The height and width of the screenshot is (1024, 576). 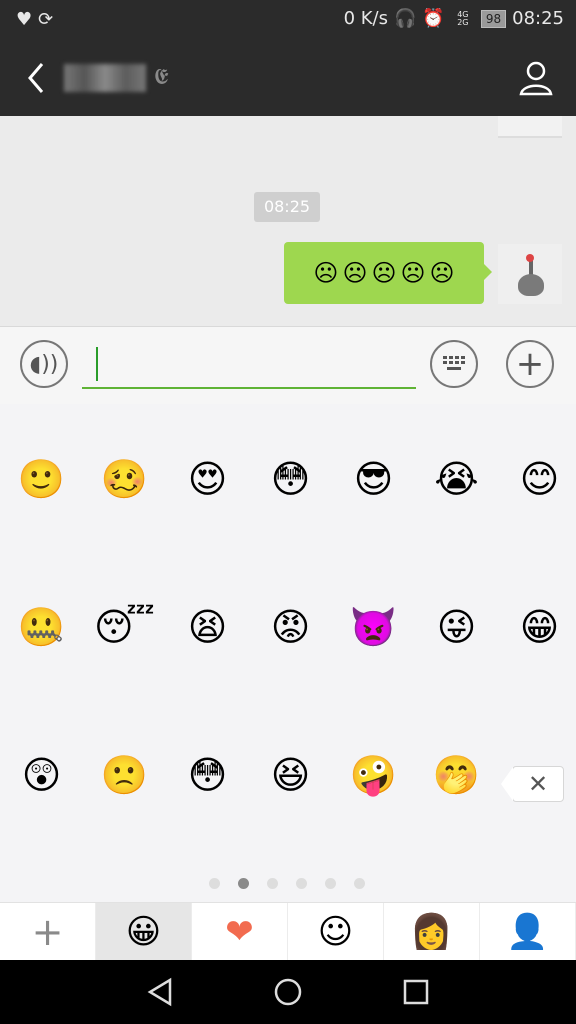 What do you see at coordinates (456, 820) in the screenshot?
I see `emoji: 🤭` at bounding box center [456, 820].